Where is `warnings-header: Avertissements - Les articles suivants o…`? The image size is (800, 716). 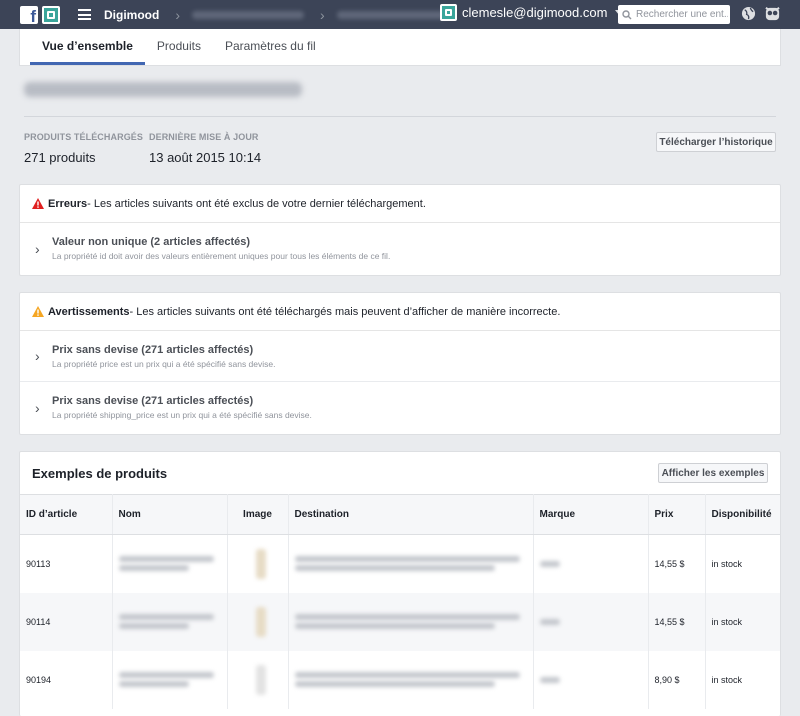 warnings-header: Avertissements - Les articles suivants o… is located at coordinates (400, 312).